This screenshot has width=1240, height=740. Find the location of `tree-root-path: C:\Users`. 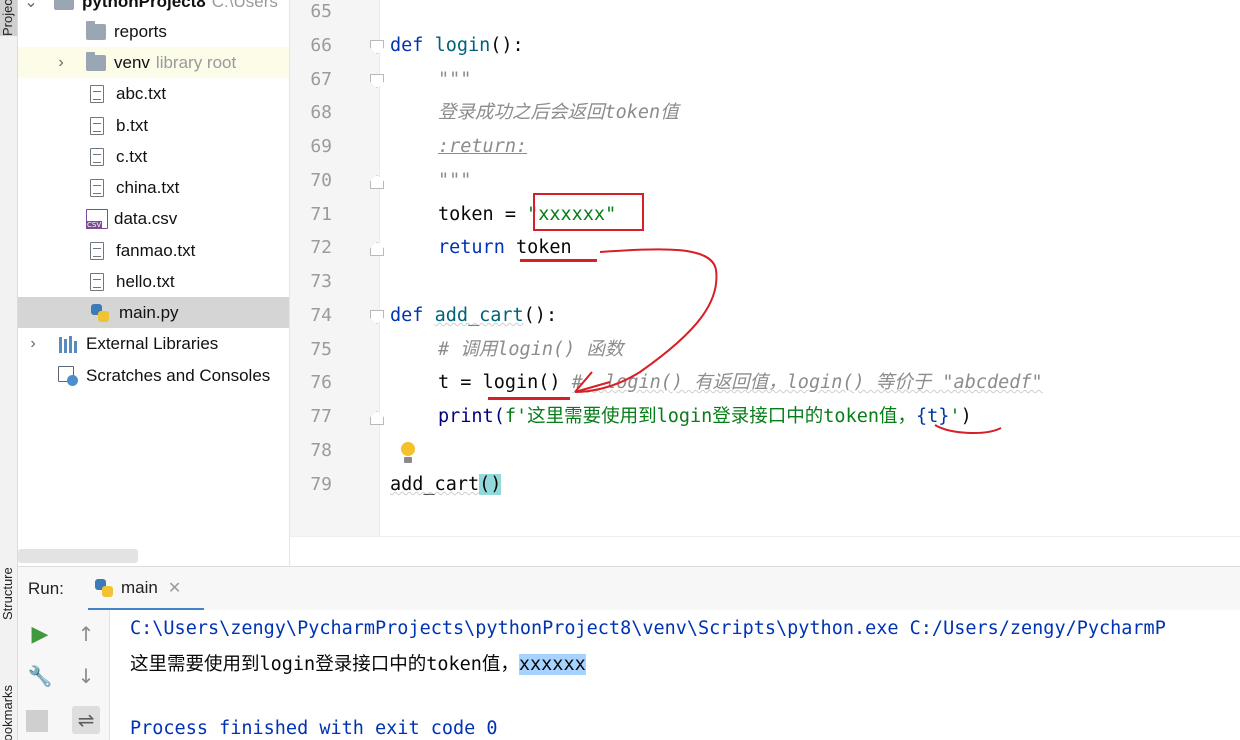

tree-root-path: C:\Users is located at coordinates (244, 5).